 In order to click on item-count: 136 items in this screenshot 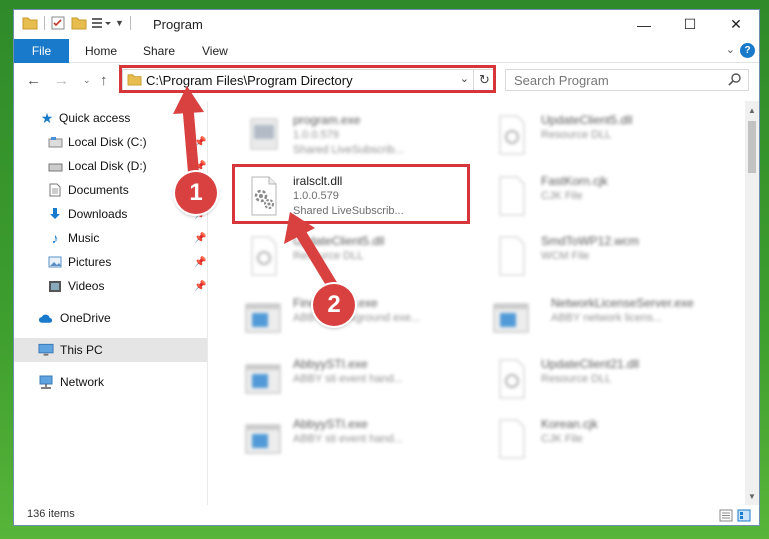, I will do `click(51, 514)`.